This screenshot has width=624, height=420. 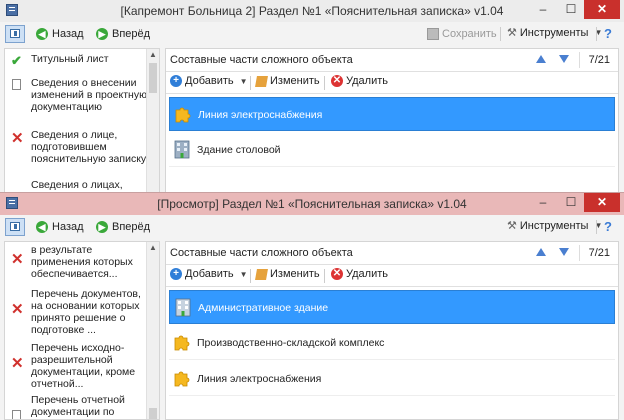 I want to click on actions-divider, so click(x=324, y=276).